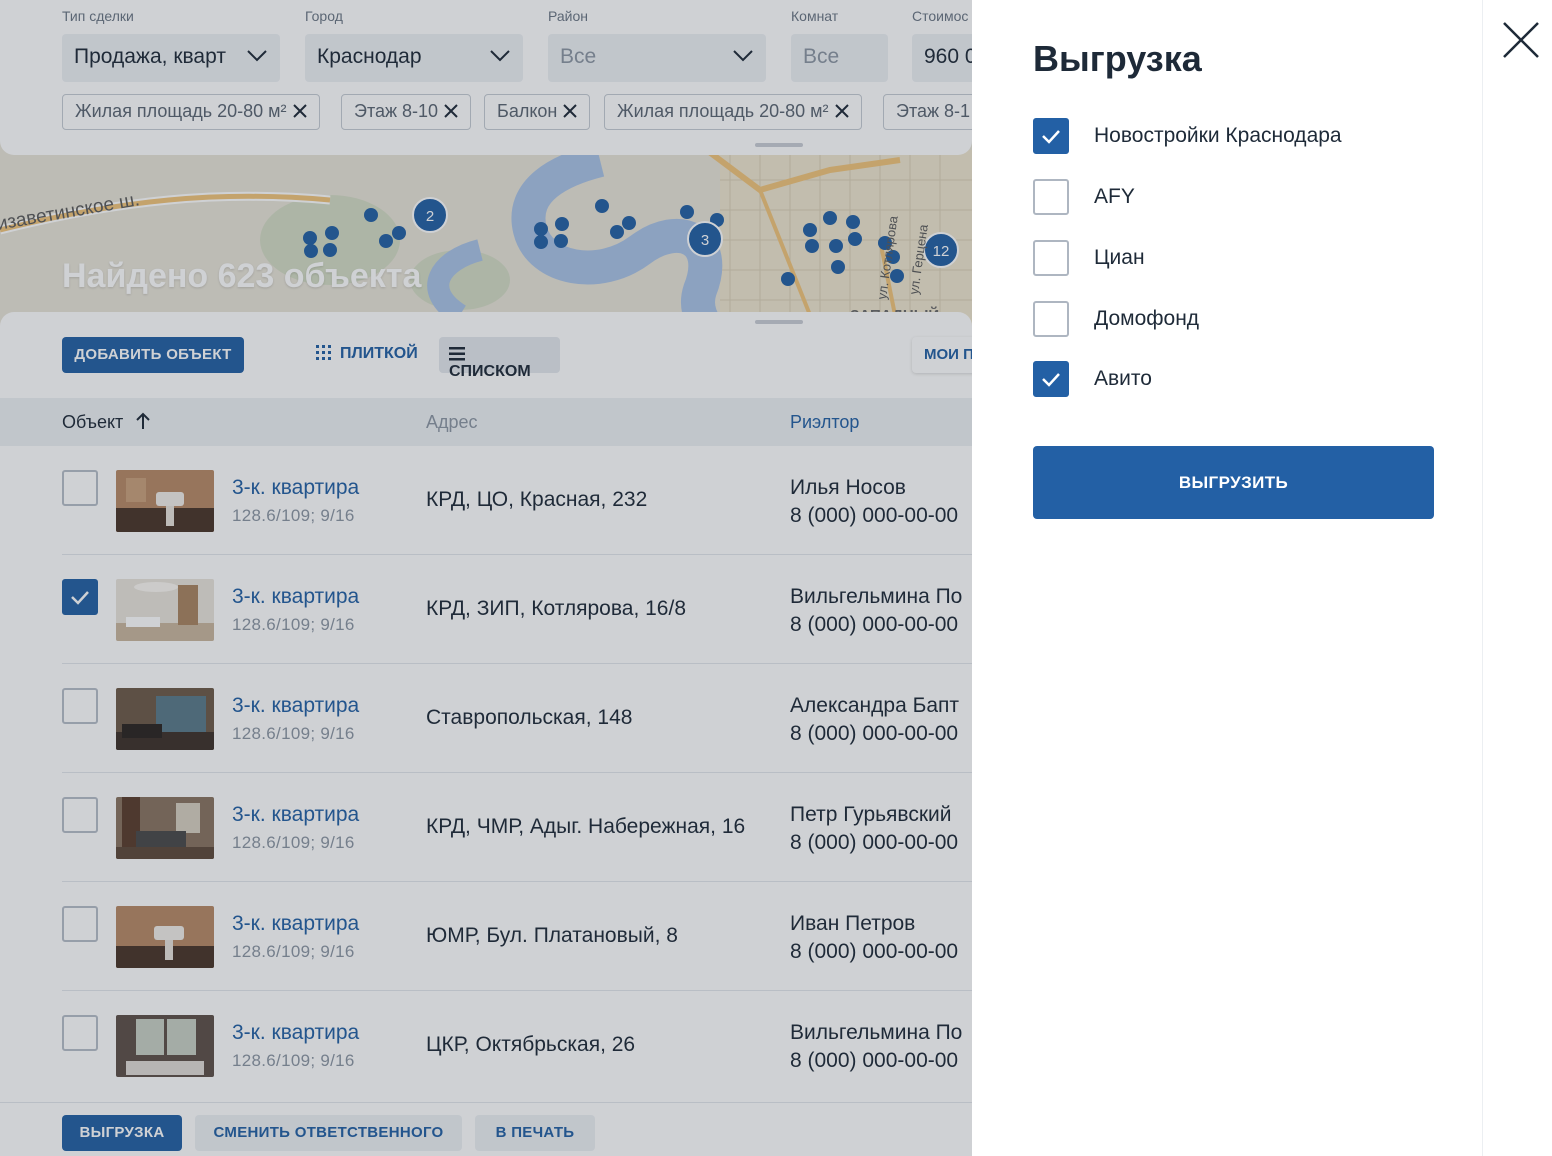 The image size is (1552, 1156). What do you see at coordinates (1218, 135) in the screenshot?
I see `option-label: Новостройки Краснодара` at bounding box center [1218, 135].